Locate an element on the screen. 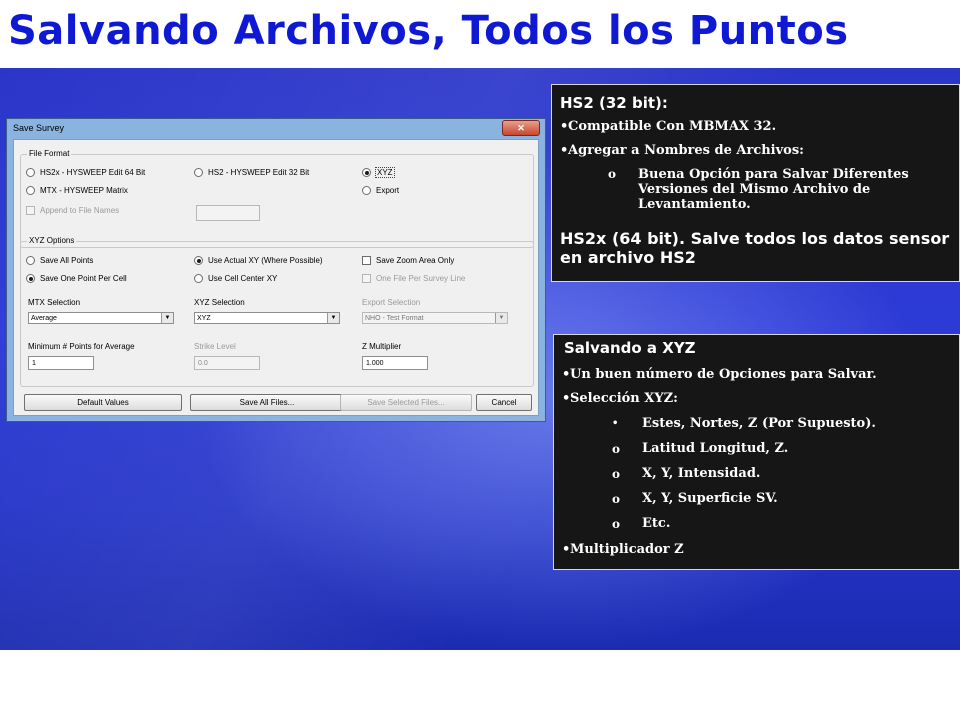 Image resolution: width=960 pixels, height=720 pixels. save-zoom-checkbox: Save Zoom Area Only is located at coordinates (408, 260).